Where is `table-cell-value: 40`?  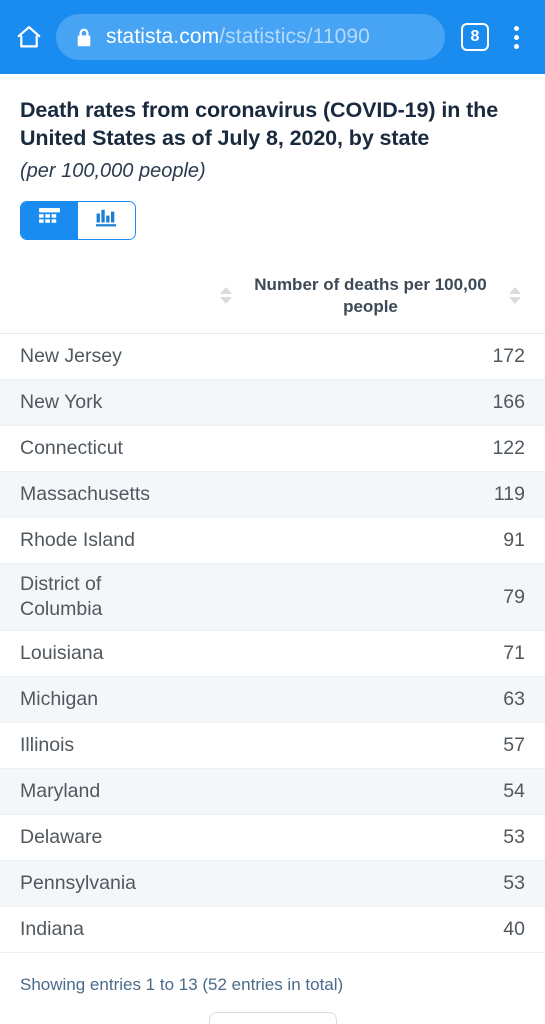 table-cell-value: 40 is located at coordinates (514, 929).